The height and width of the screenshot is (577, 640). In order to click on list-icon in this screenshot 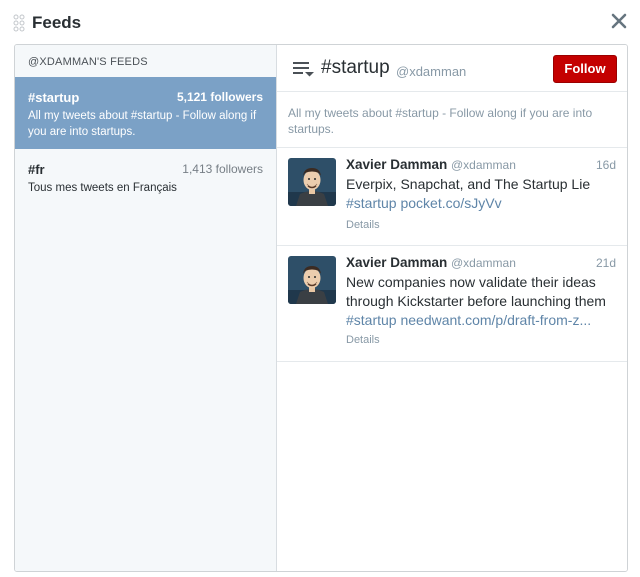, I will do `click(303, 69)`.